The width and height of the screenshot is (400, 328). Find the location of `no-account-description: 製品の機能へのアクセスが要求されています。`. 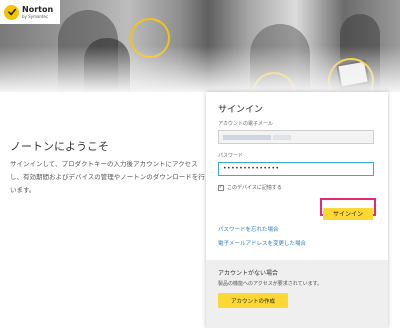

no-account-description: 製品の機能へのアクセスが要求されています。 is located at coordinates (270, 284).